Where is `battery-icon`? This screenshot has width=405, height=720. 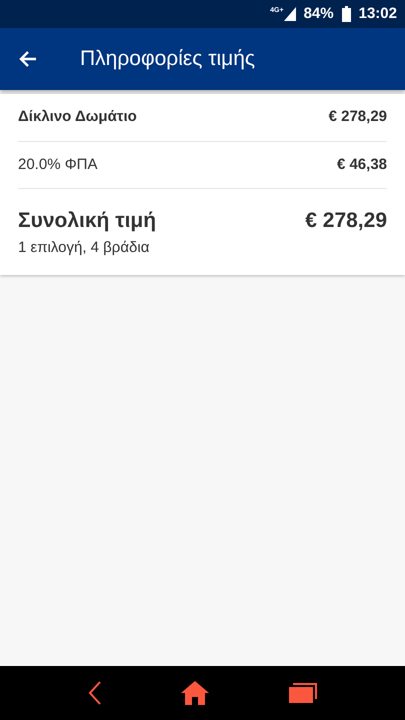 battery-icon is located at coordinates (346, 14).